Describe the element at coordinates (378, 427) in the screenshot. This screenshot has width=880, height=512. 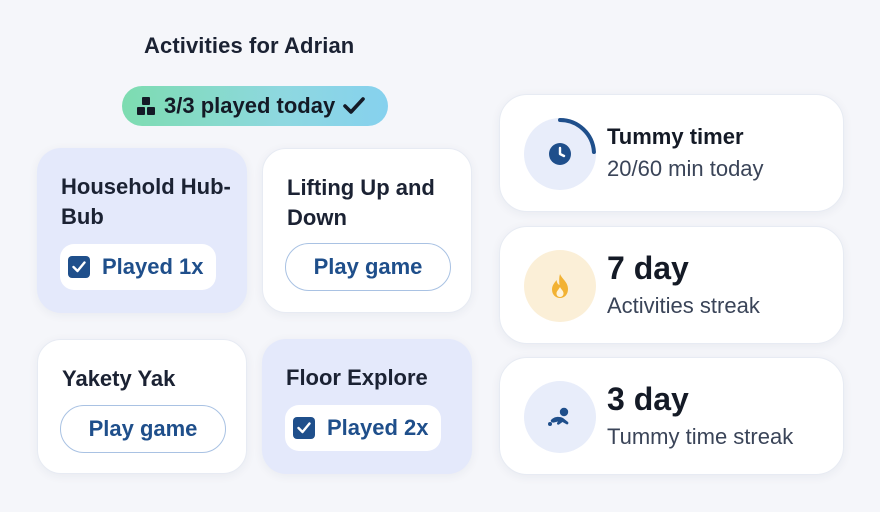
I see `played-count-label: Played 2x` at that location.